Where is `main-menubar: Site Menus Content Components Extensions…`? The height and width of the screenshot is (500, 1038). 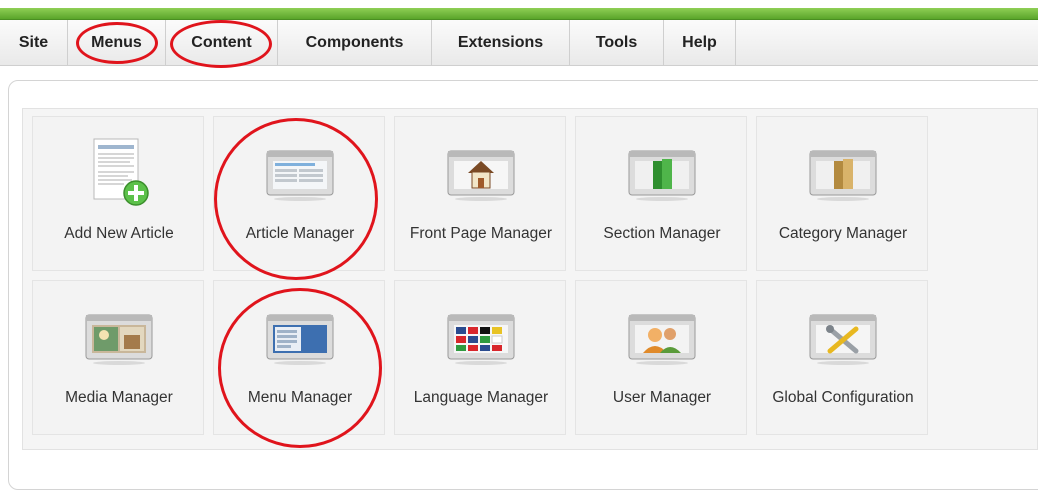 main-menubar: Site Menus Content Components Extensions… is located at coordinates (519, 43).